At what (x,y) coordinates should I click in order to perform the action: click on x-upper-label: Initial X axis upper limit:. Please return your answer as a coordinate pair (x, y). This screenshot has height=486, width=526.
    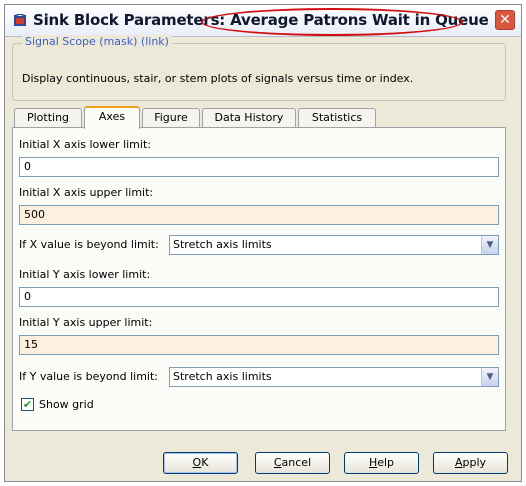
    Looking at the image, I should click on (86, 192).